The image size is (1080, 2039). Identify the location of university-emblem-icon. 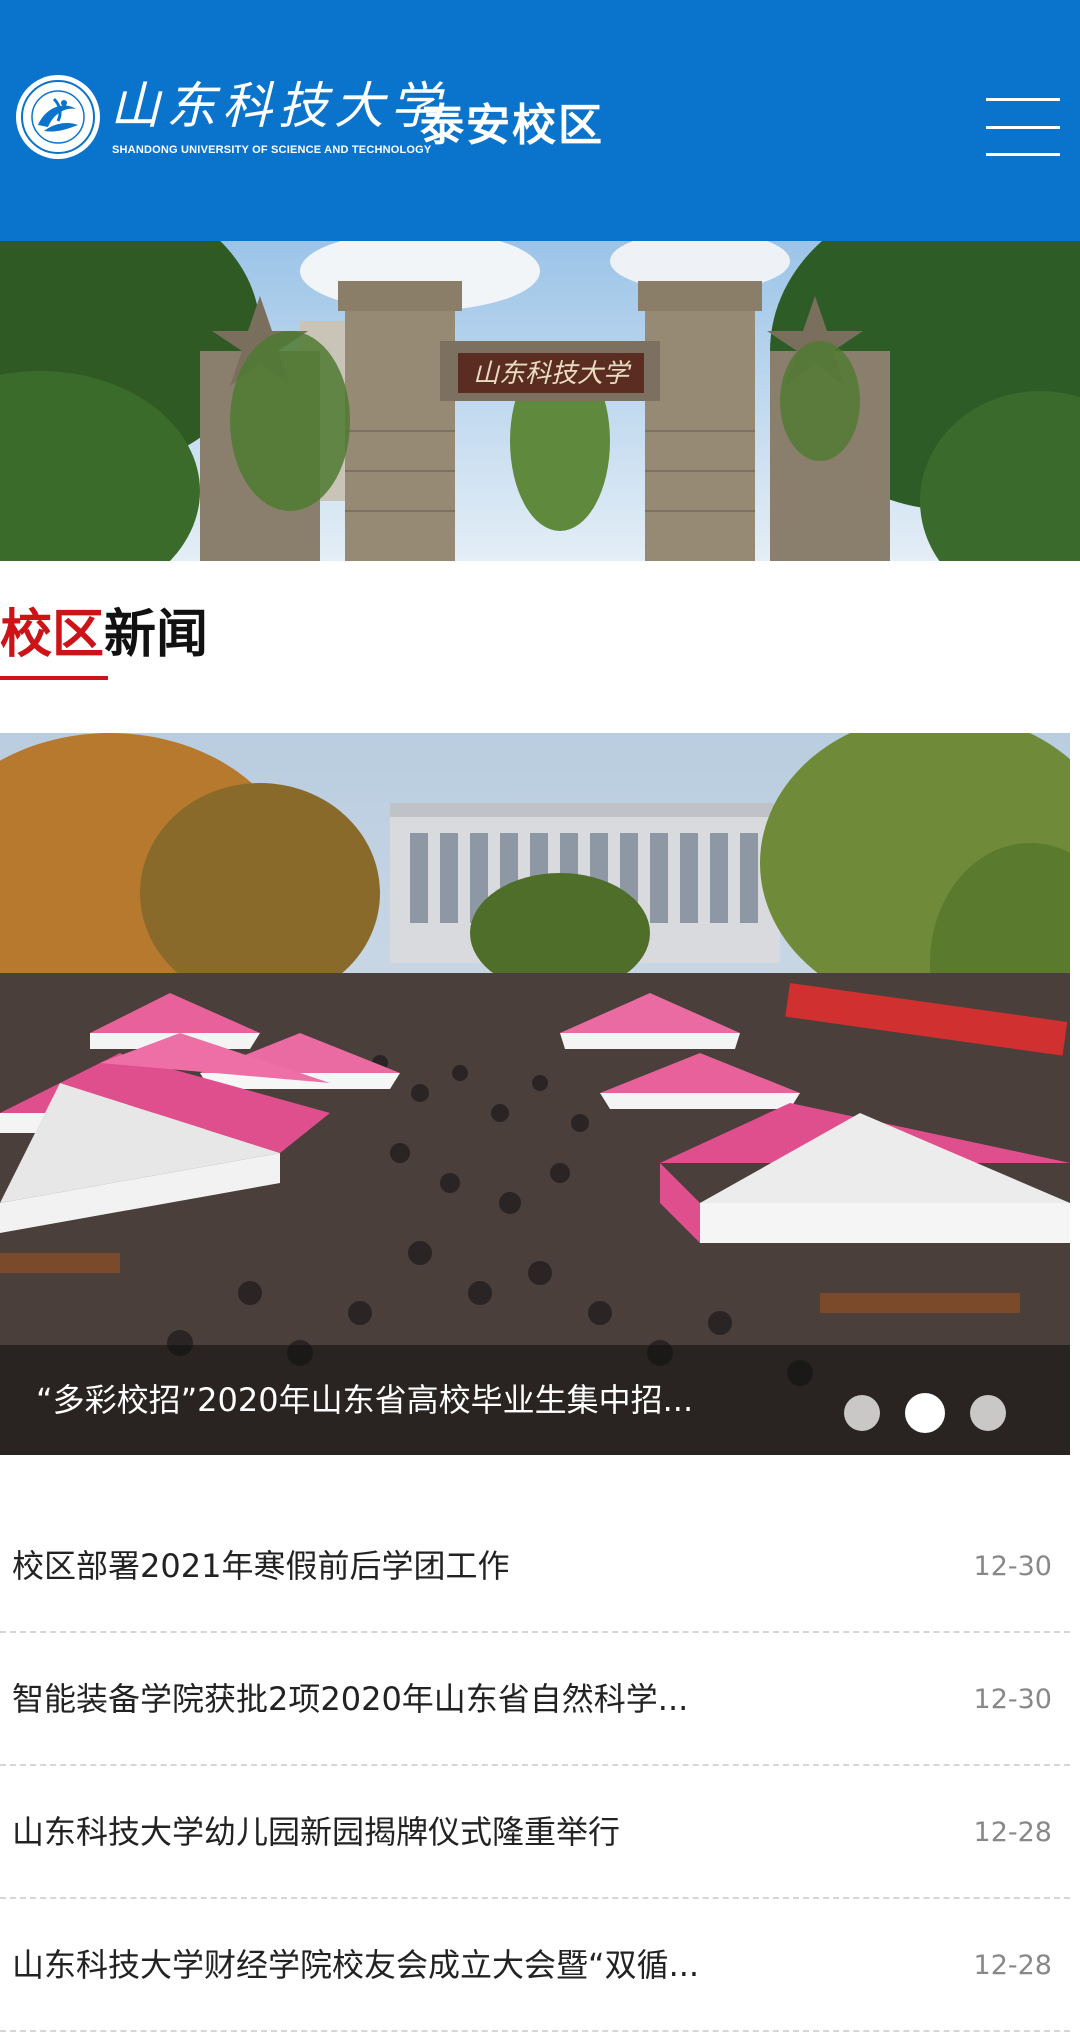
(58, 117).